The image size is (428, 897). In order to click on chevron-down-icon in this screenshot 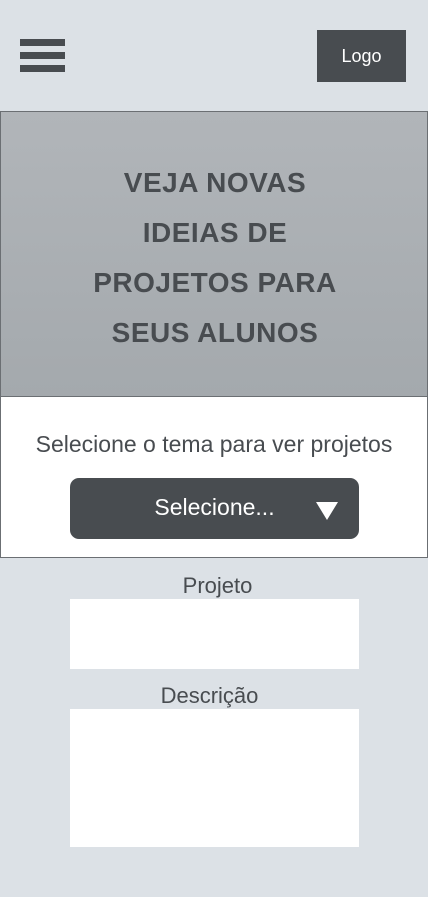, I will do `click(327, 511)`.